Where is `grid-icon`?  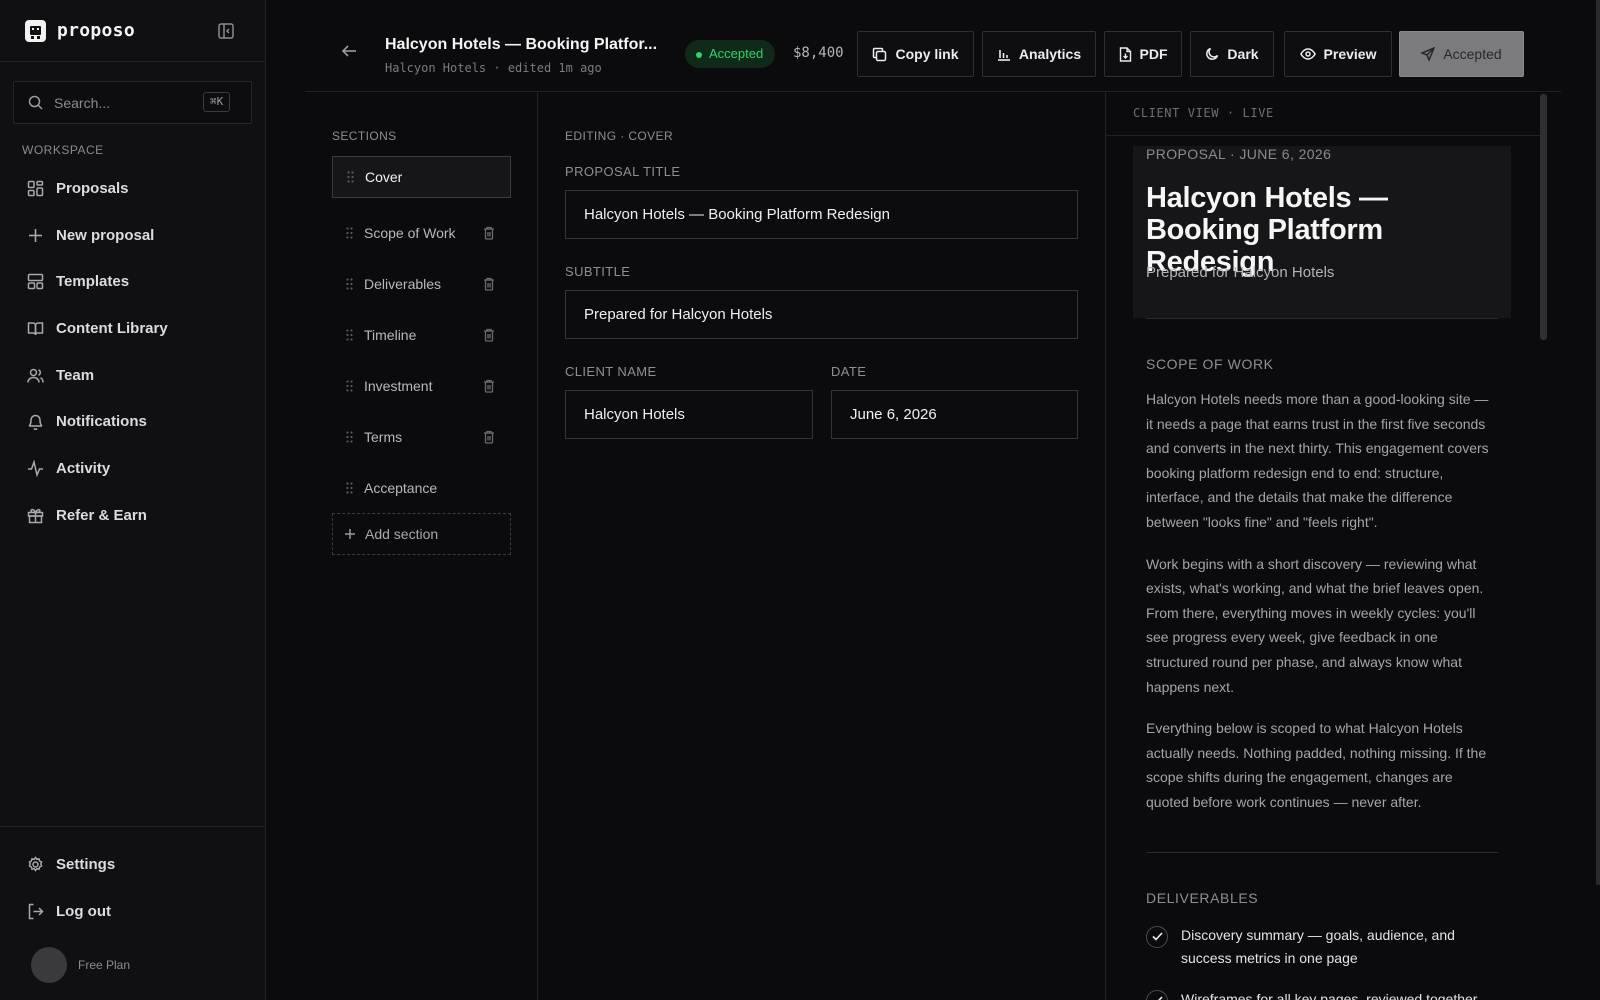 grid-icon is located at coordinates (35, 188).